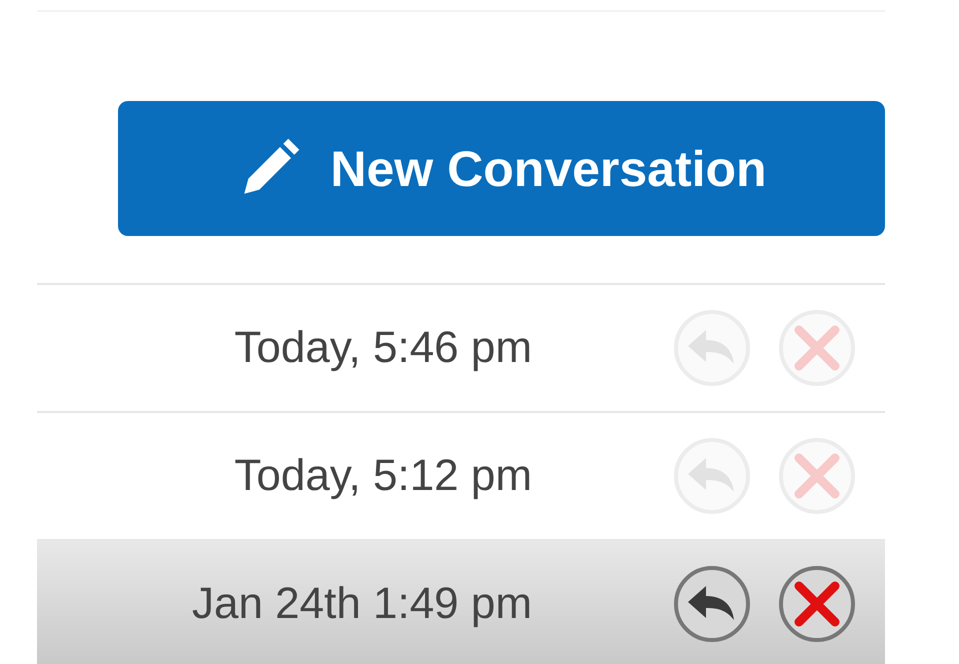  What do you see at coordinates (817, 604) in the screenshot?
I see `close-icon` at bounding box center [817, 604].